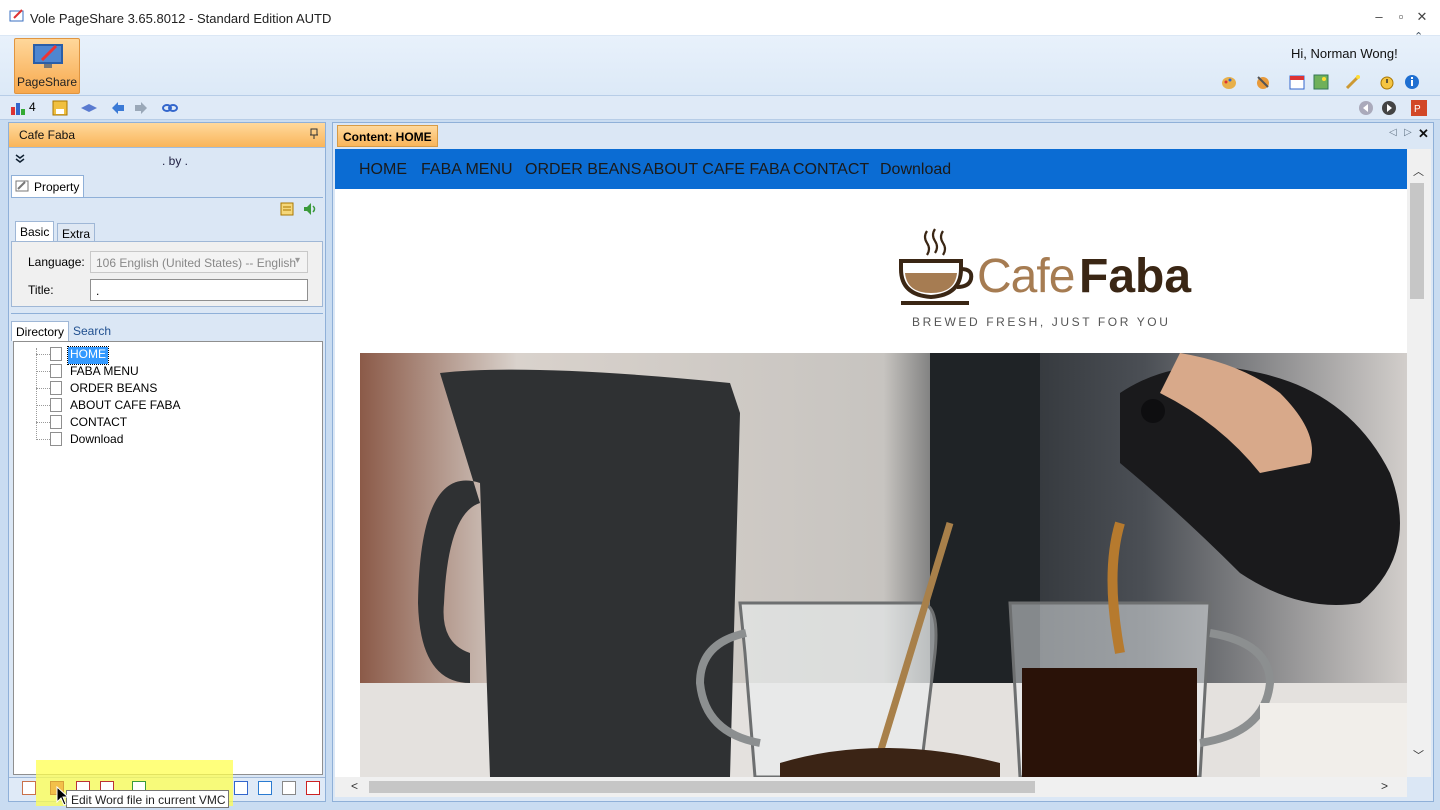  I want to click on info-icon, so click(1413, 82).